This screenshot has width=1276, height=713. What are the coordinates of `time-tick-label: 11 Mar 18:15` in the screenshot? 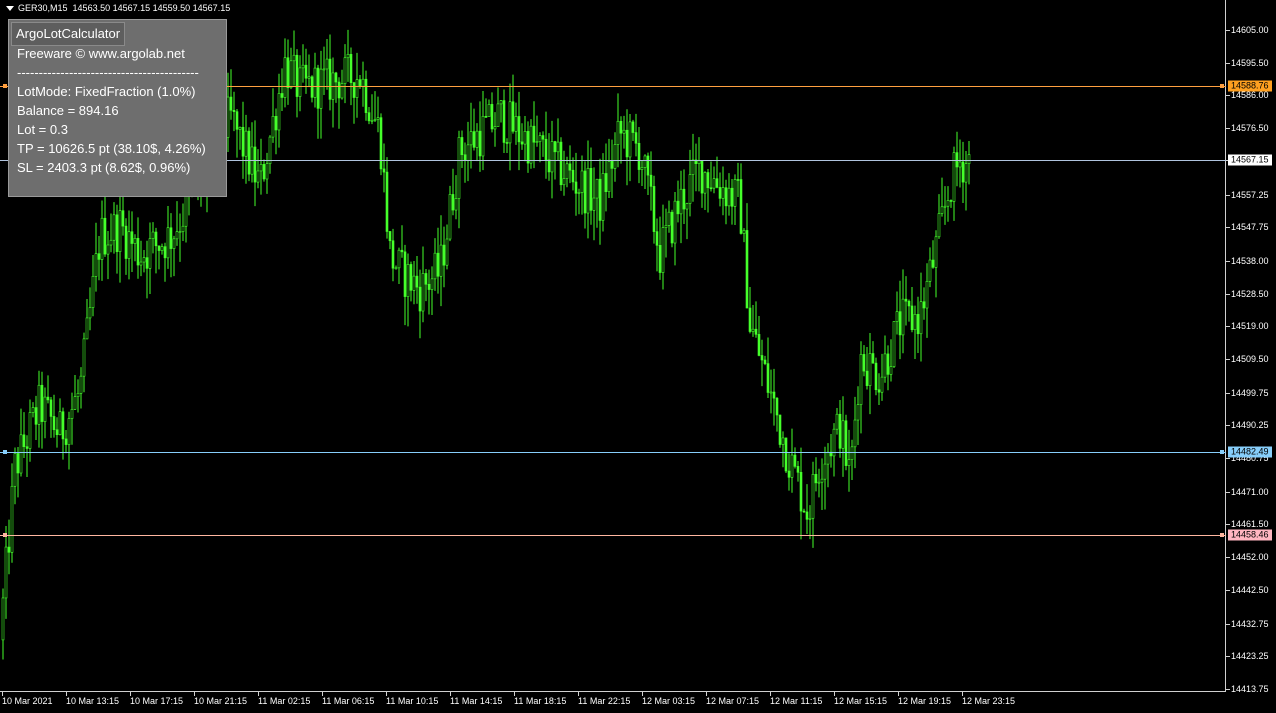 It's located at (540, 701).